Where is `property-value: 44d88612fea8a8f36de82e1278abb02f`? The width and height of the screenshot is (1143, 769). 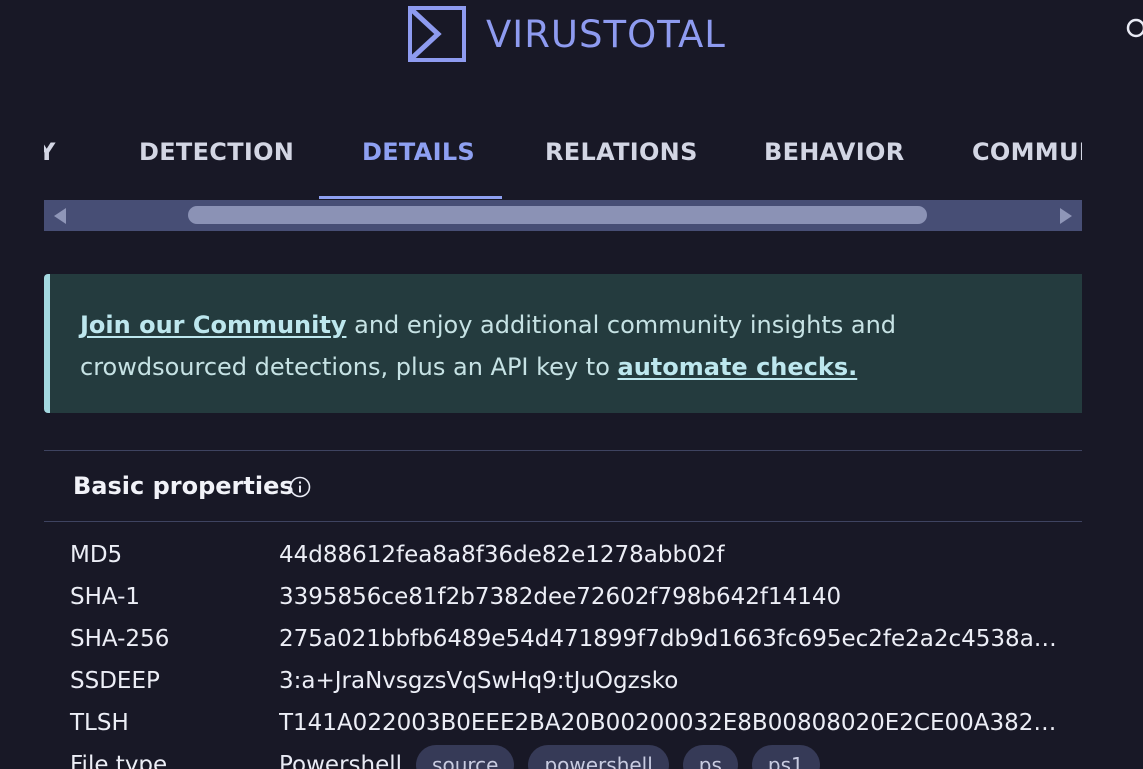
property-value: 44d88612fea8a8f36de82e1278abb02f is located at coordinates (669, 555).